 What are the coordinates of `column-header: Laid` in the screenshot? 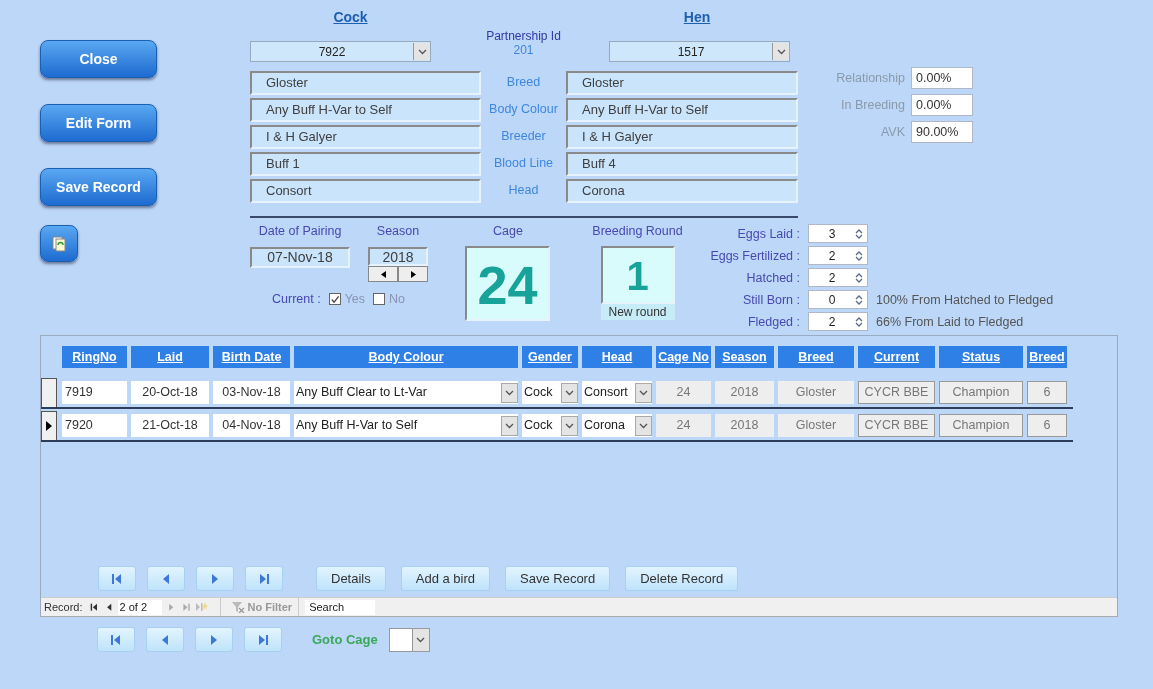 It's located at (170, 357).